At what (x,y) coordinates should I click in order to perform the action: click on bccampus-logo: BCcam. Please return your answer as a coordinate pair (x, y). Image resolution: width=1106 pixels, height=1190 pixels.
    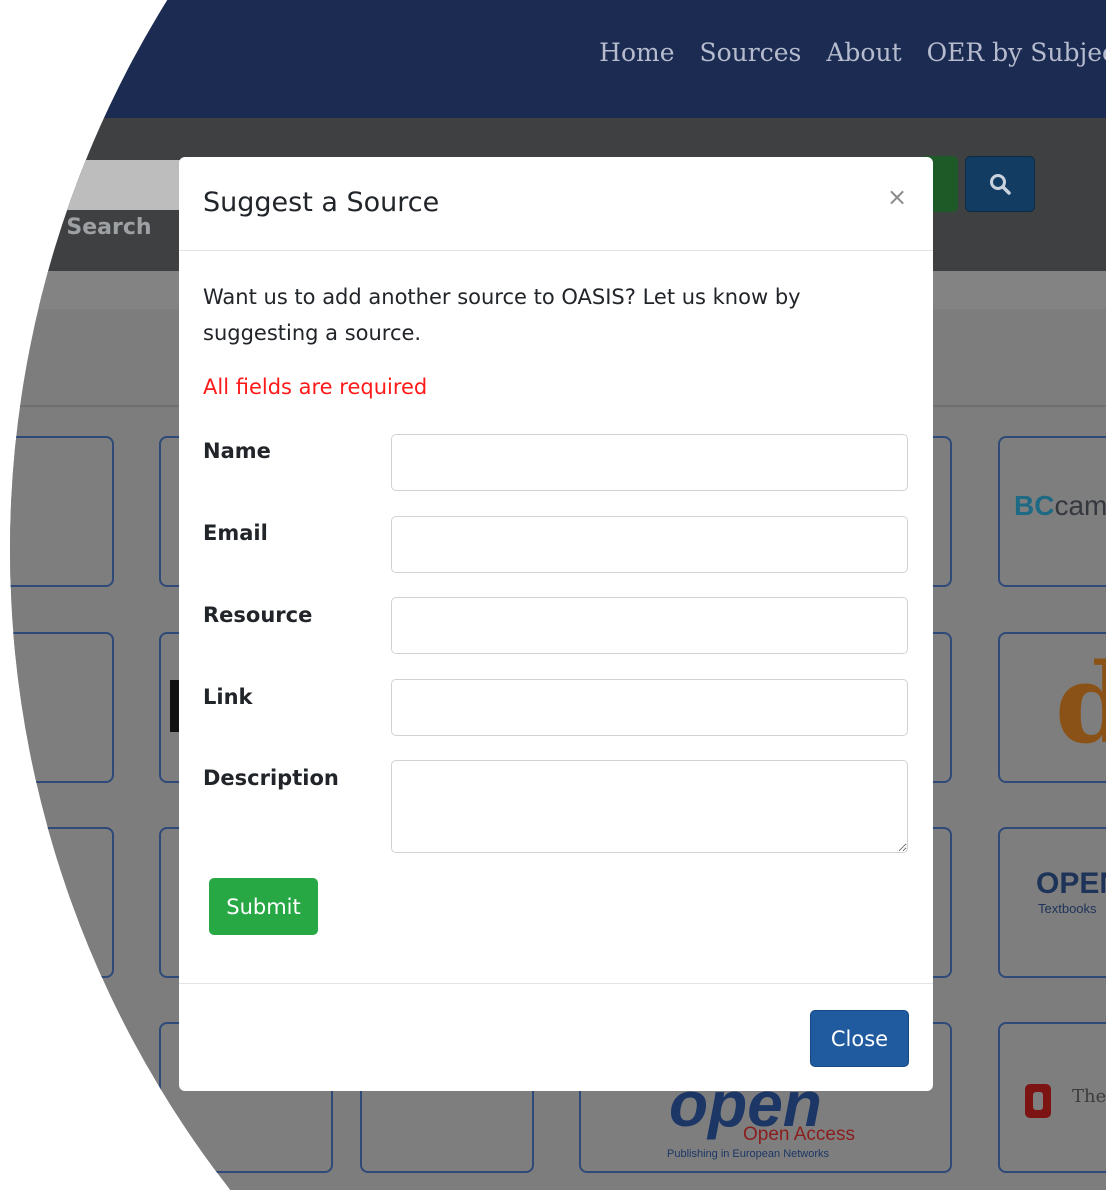
    Looking at the image, I should click on (1060, 506).